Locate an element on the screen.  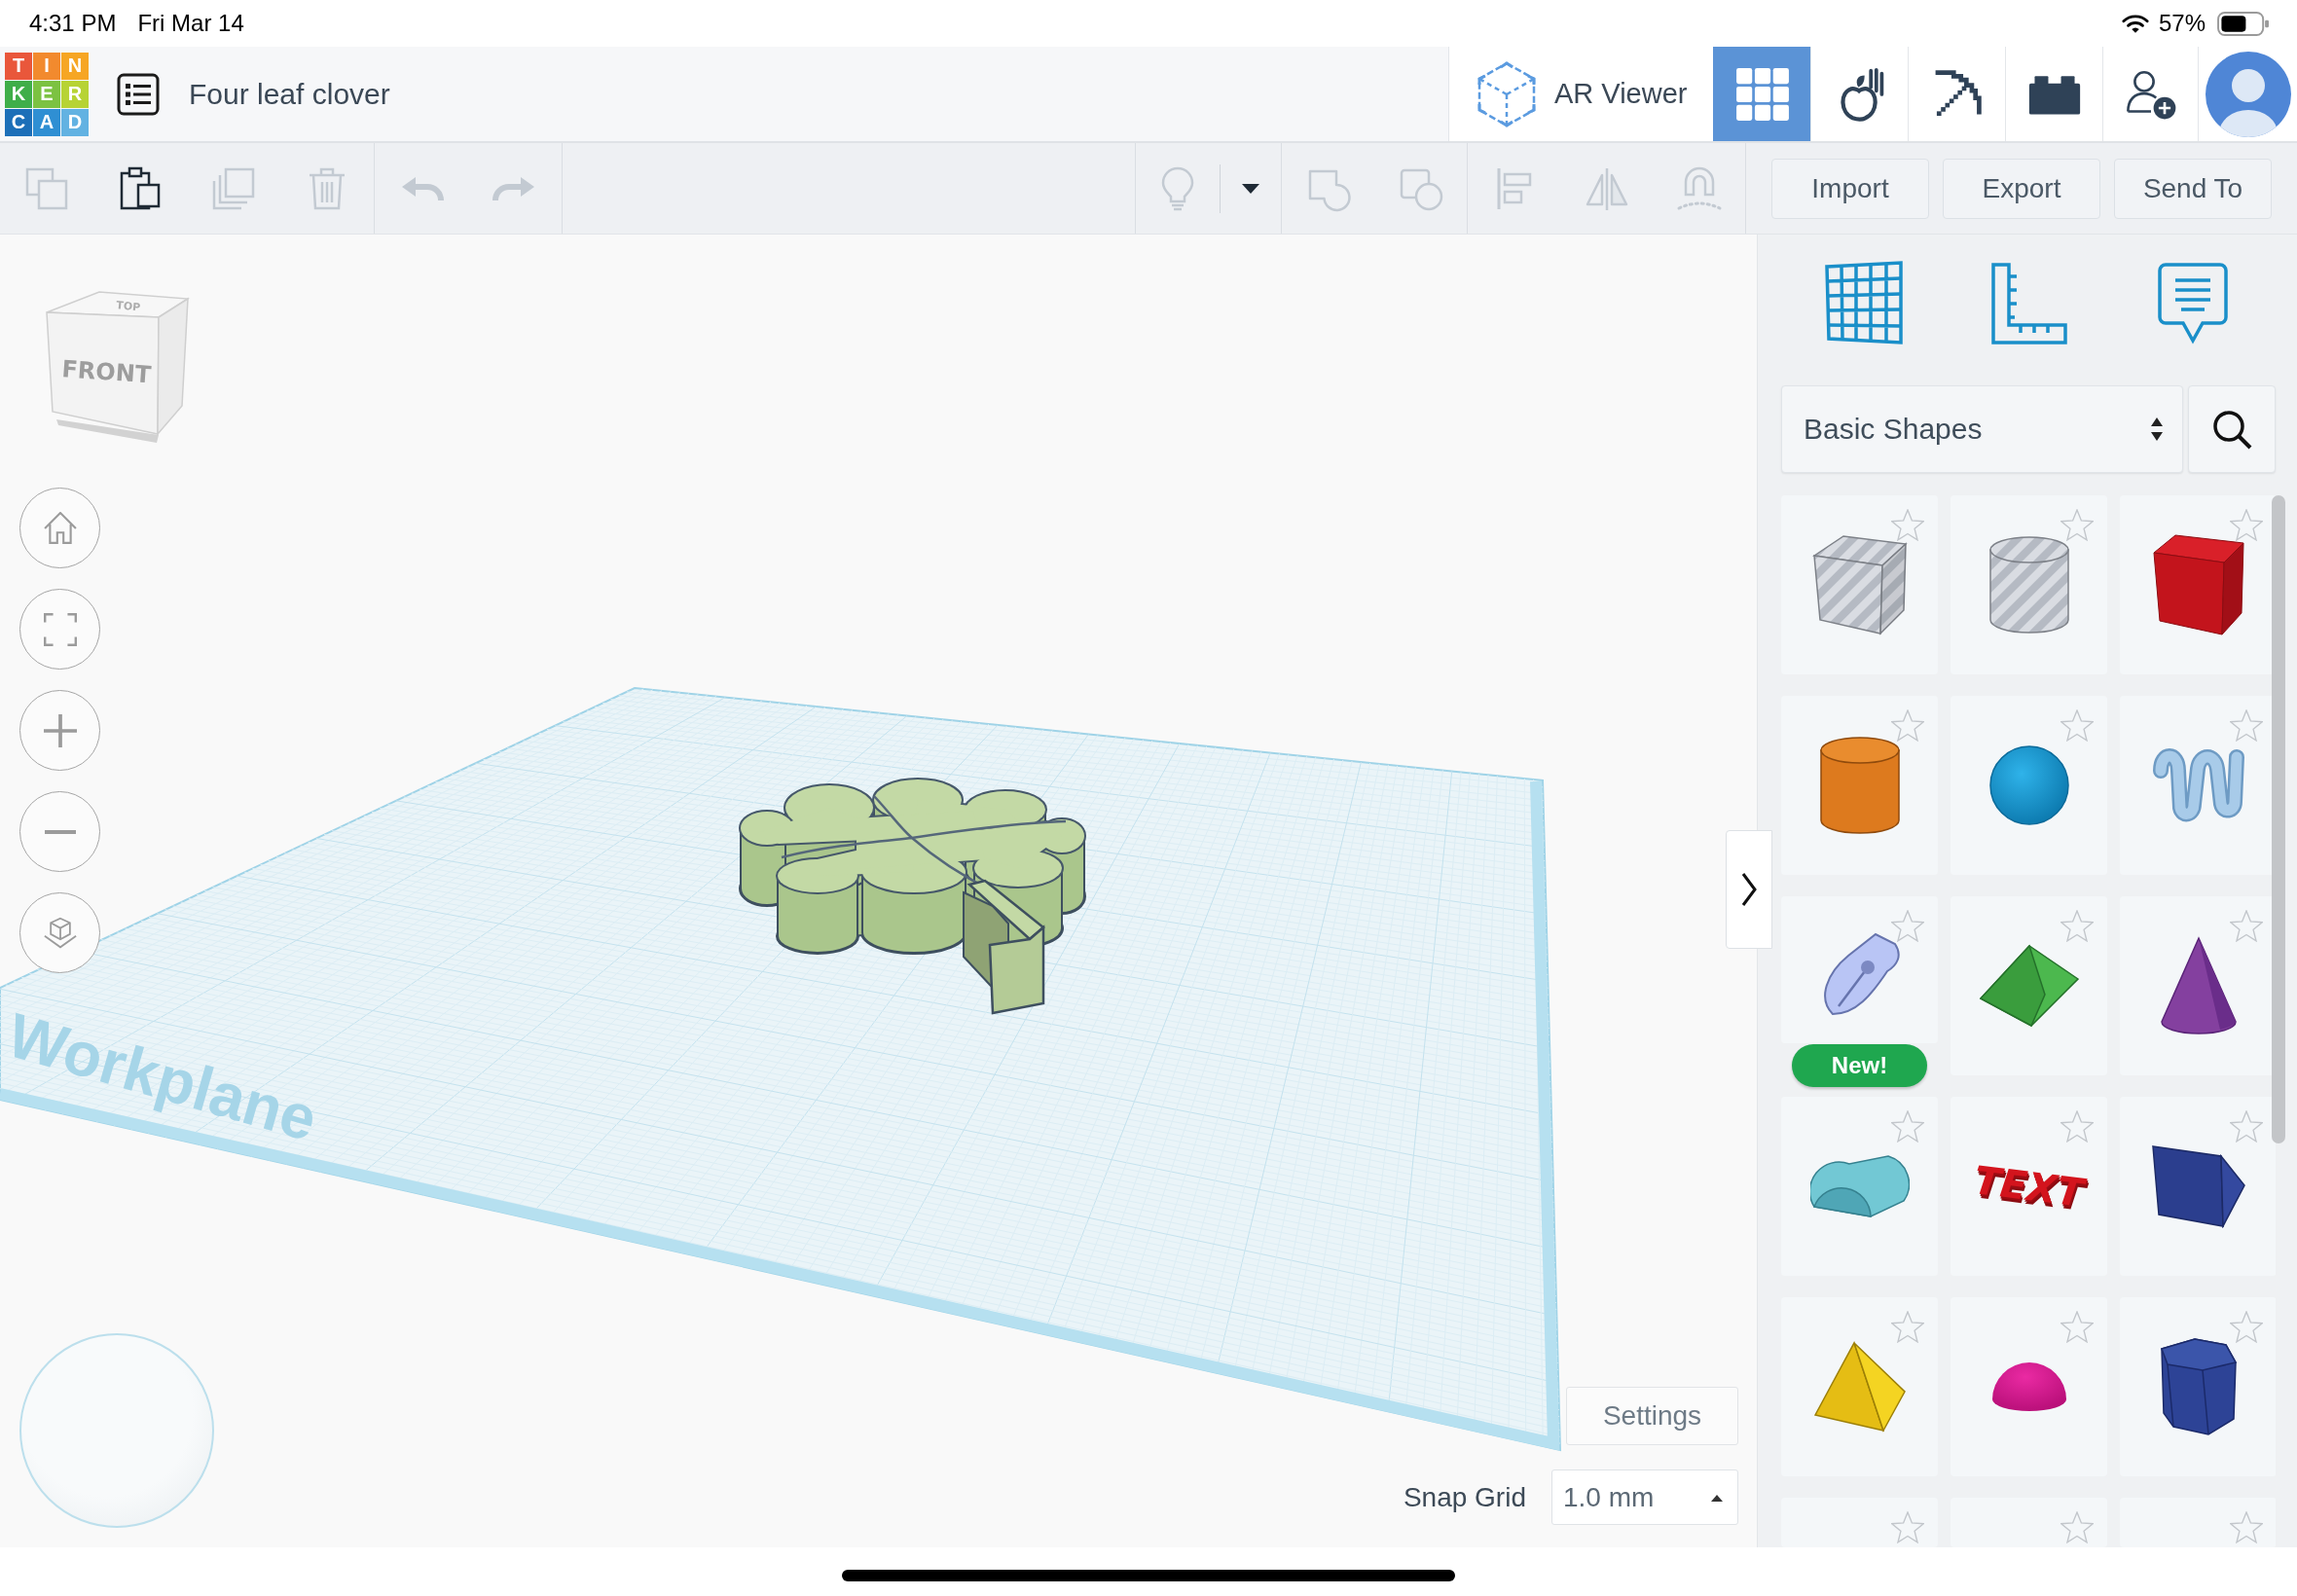
pyramid-icon is located at coordinates (1859, 1387).